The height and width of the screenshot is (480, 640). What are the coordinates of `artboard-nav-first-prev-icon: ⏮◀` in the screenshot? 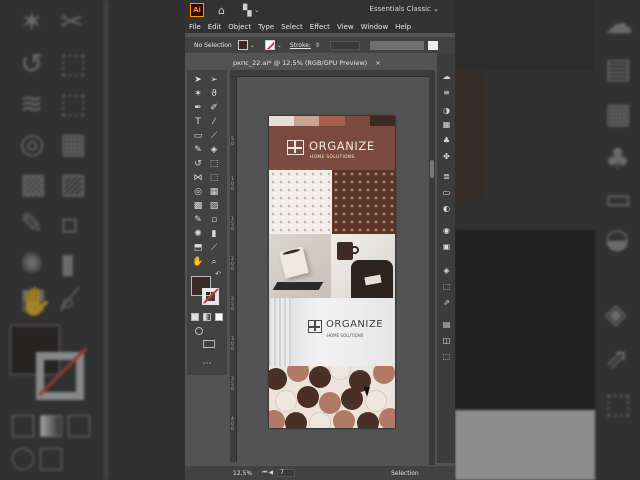 It's located at (268, 473).